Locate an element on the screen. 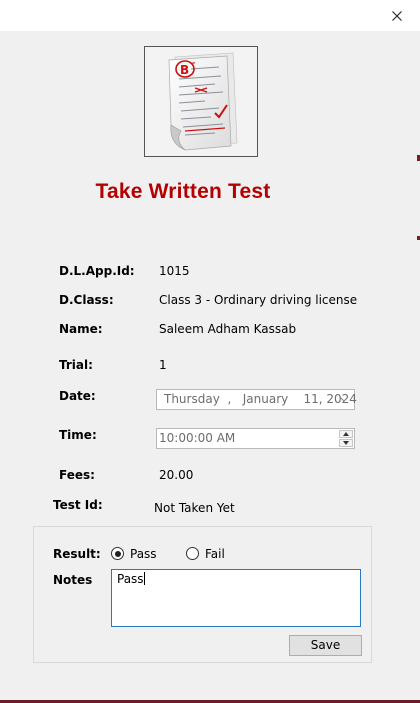 This screenshot has width=420, height=703. spin-up-button is located at coordinates (346, 434).